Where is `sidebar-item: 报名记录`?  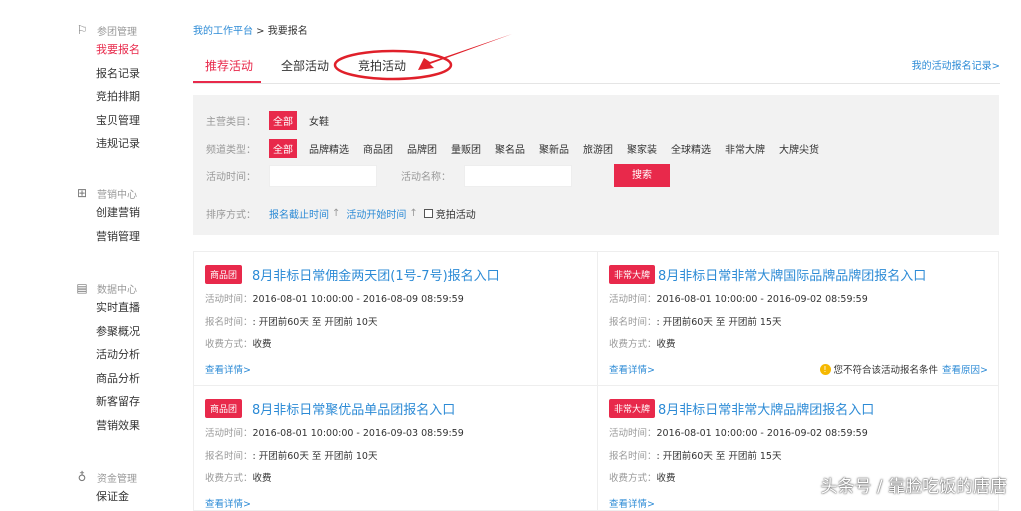
sidebar-item: 报名记录 is located at coordinates (118, 74).